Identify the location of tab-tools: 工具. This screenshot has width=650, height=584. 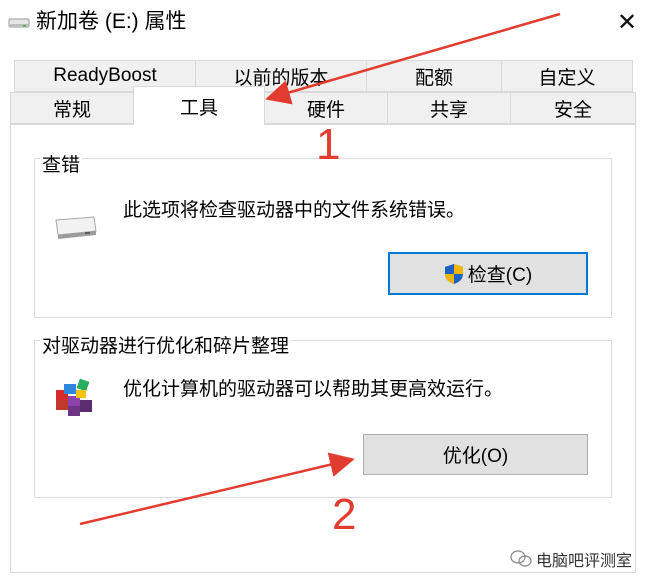
(199, 105).